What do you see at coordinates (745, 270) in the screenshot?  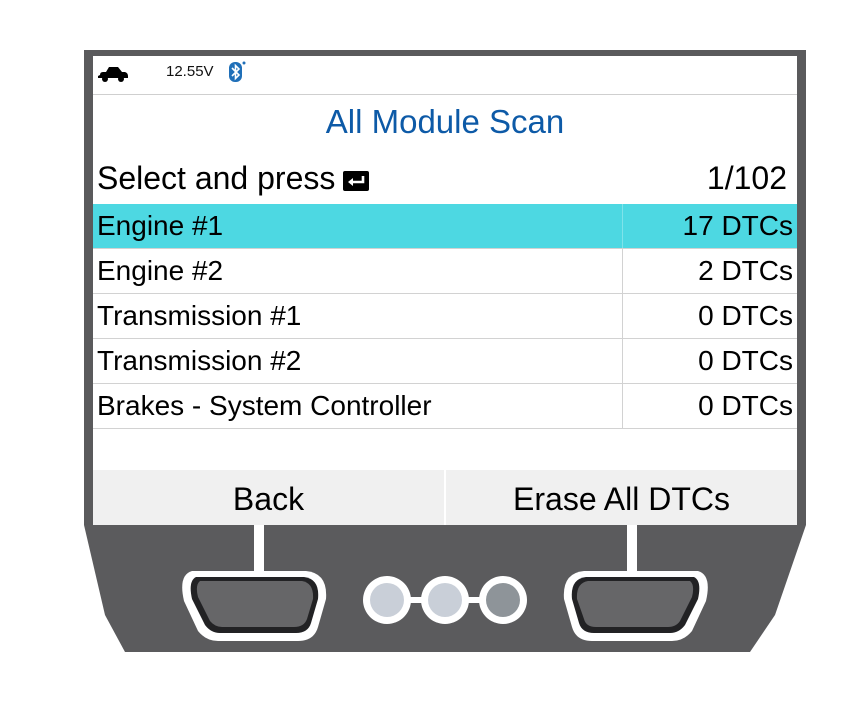 I see `dtc-count: 2 DTCs` at bounding box center [745, 270].